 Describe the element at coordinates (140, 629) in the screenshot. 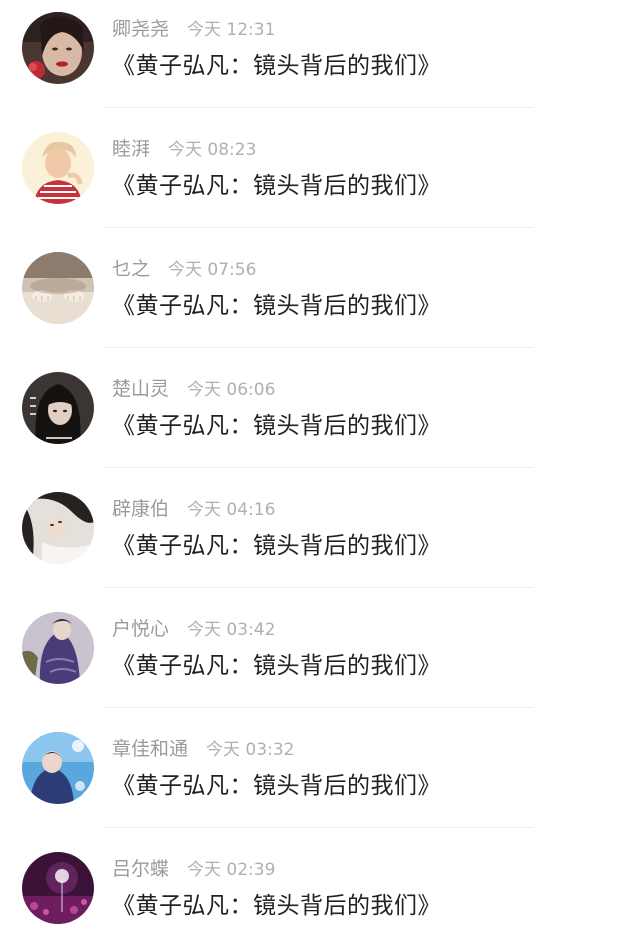

I see `user-name: 户悦心` at that location.